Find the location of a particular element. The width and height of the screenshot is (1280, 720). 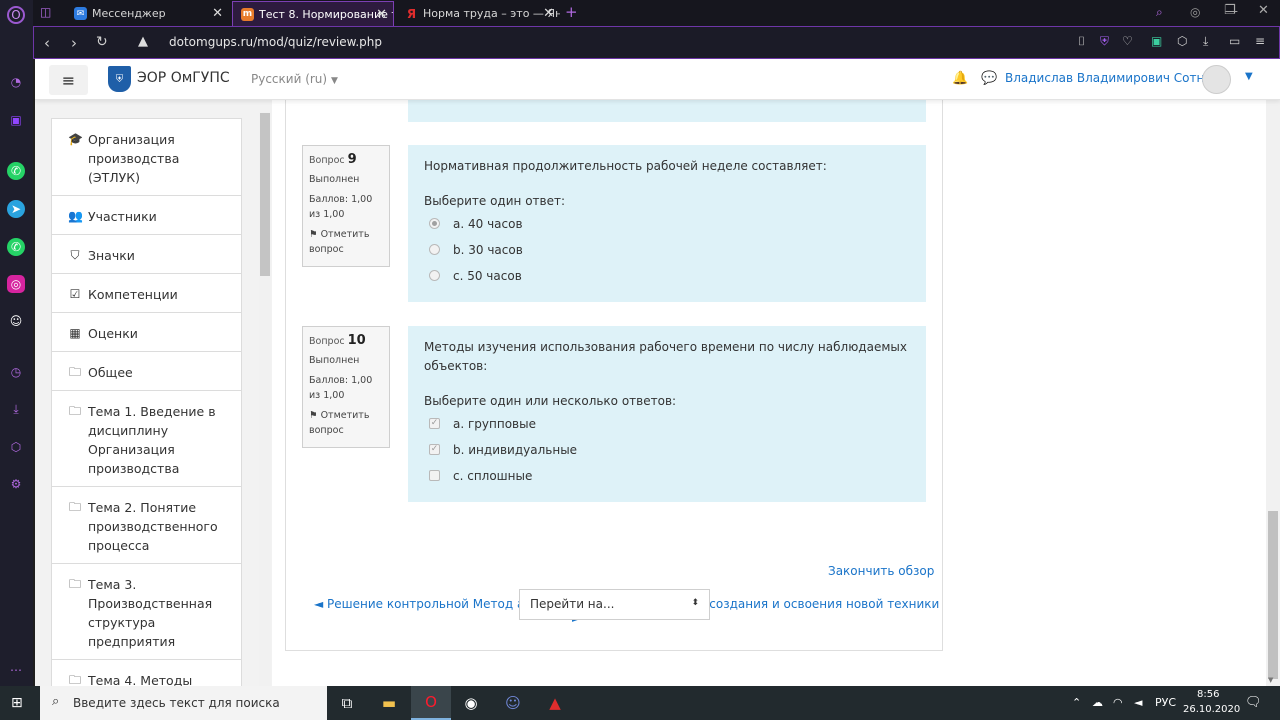

clock-date: 26.10.2020 is located at coordinates (1211, 709).